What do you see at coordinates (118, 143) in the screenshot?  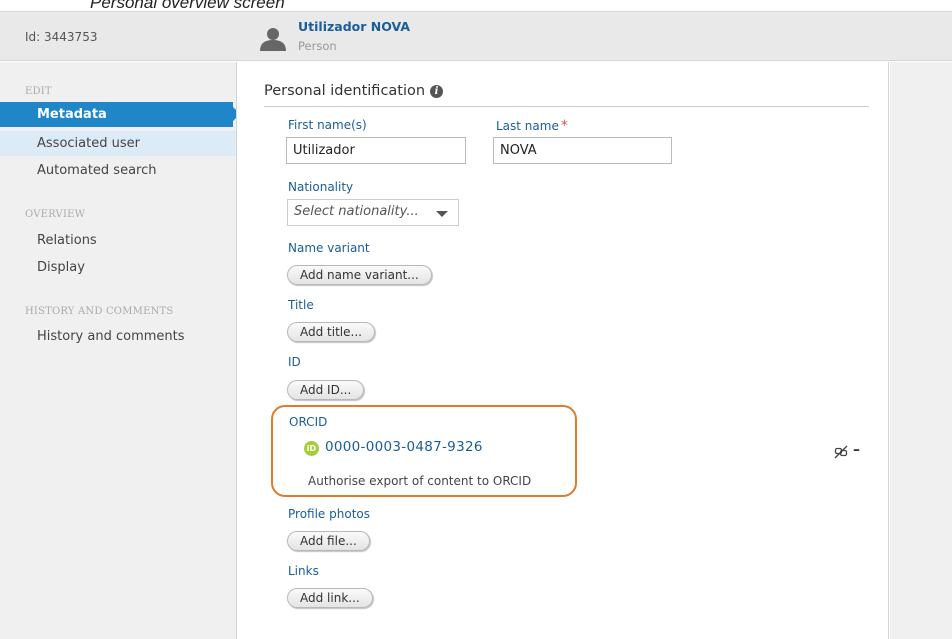 I see `sidebar-item-associated-user: Associated user` at bounding box center [118, 143].